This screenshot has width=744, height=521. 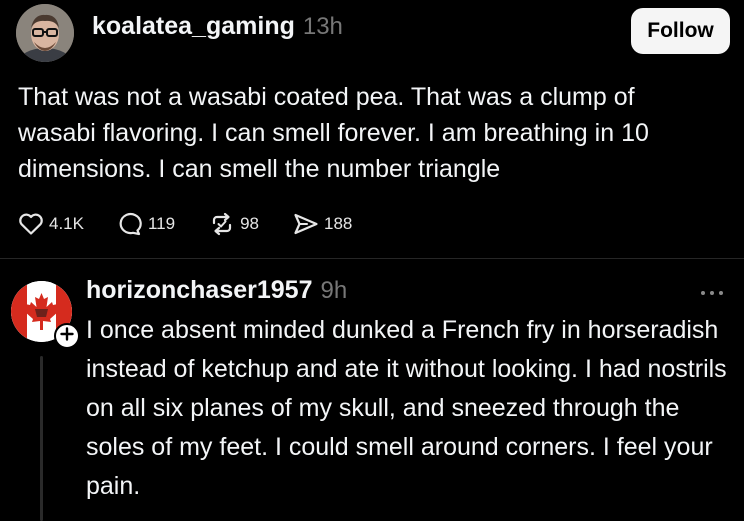 What do you see at coordinates (31, 224) in the screenshot?
I see `heart-icon` at bounding box center [31, 224].